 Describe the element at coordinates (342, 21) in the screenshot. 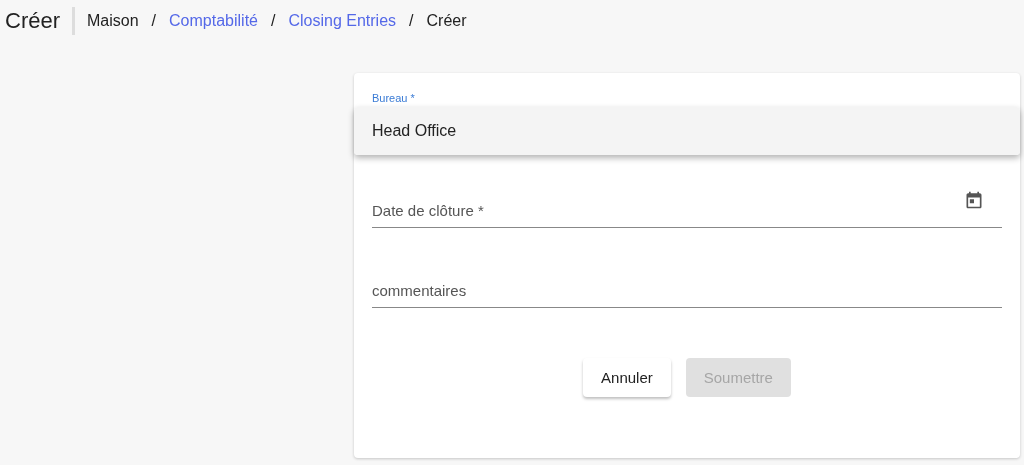

I see `breadcrumb-link: Closing Entries` at that location.